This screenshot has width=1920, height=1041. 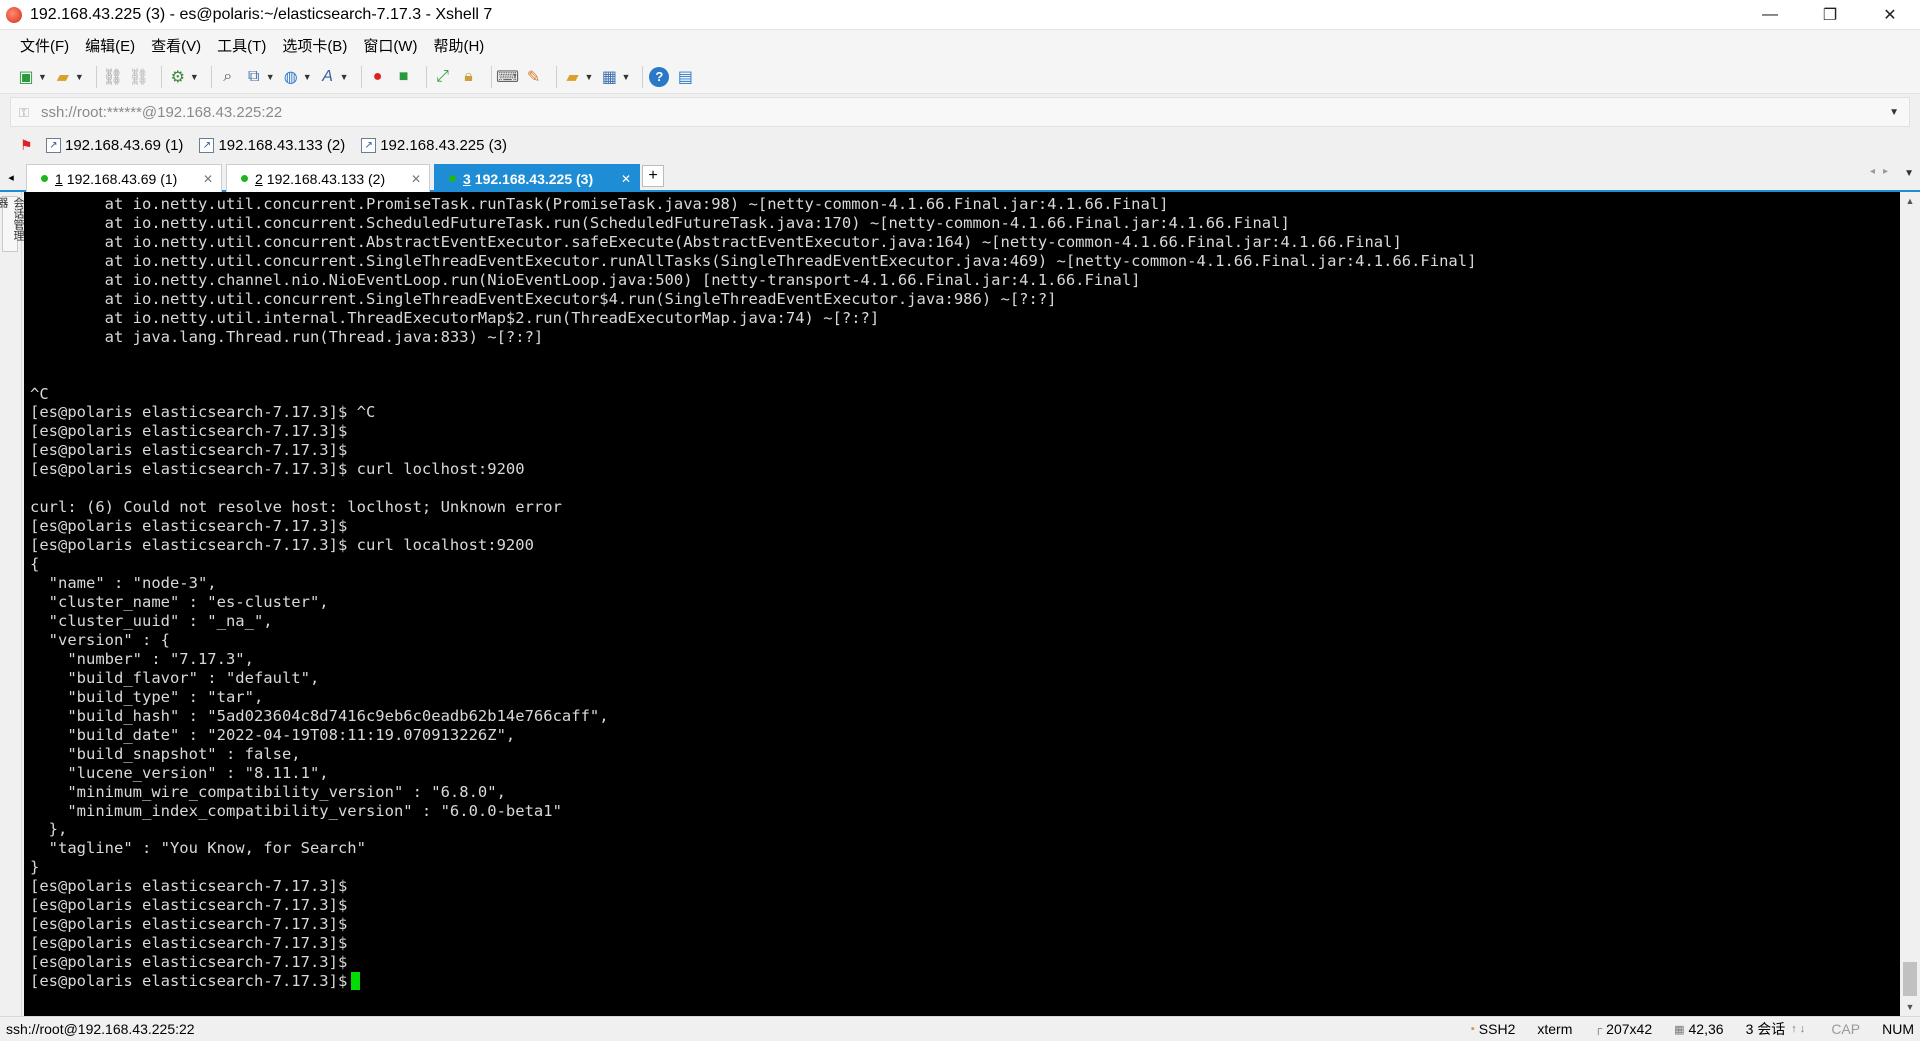 What do you see at coordinates (1898, 1029) in the screenshot?
I see `status-num-lock: NUM` at bounding box center [1898, 1029].